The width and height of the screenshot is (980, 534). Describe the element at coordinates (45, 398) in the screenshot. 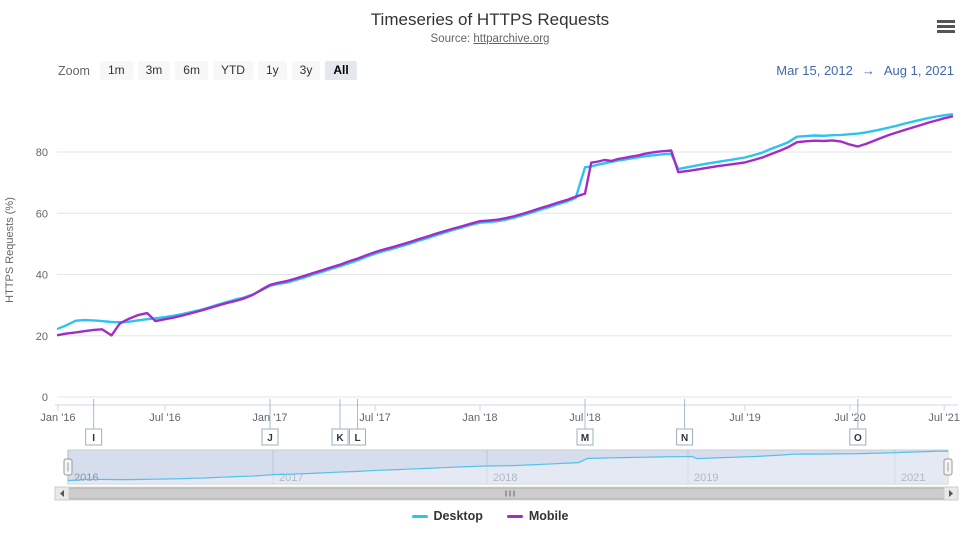

I see `y-axis-label: 0` at that location.